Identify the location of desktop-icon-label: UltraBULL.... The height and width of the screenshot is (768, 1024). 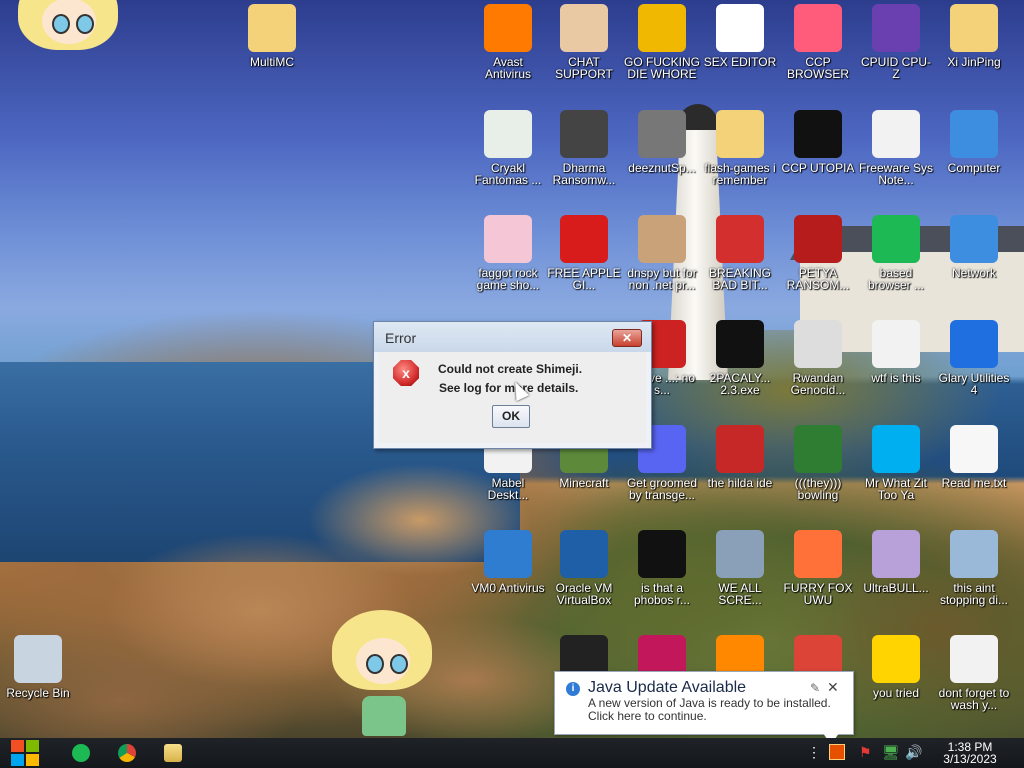
(896, 588).